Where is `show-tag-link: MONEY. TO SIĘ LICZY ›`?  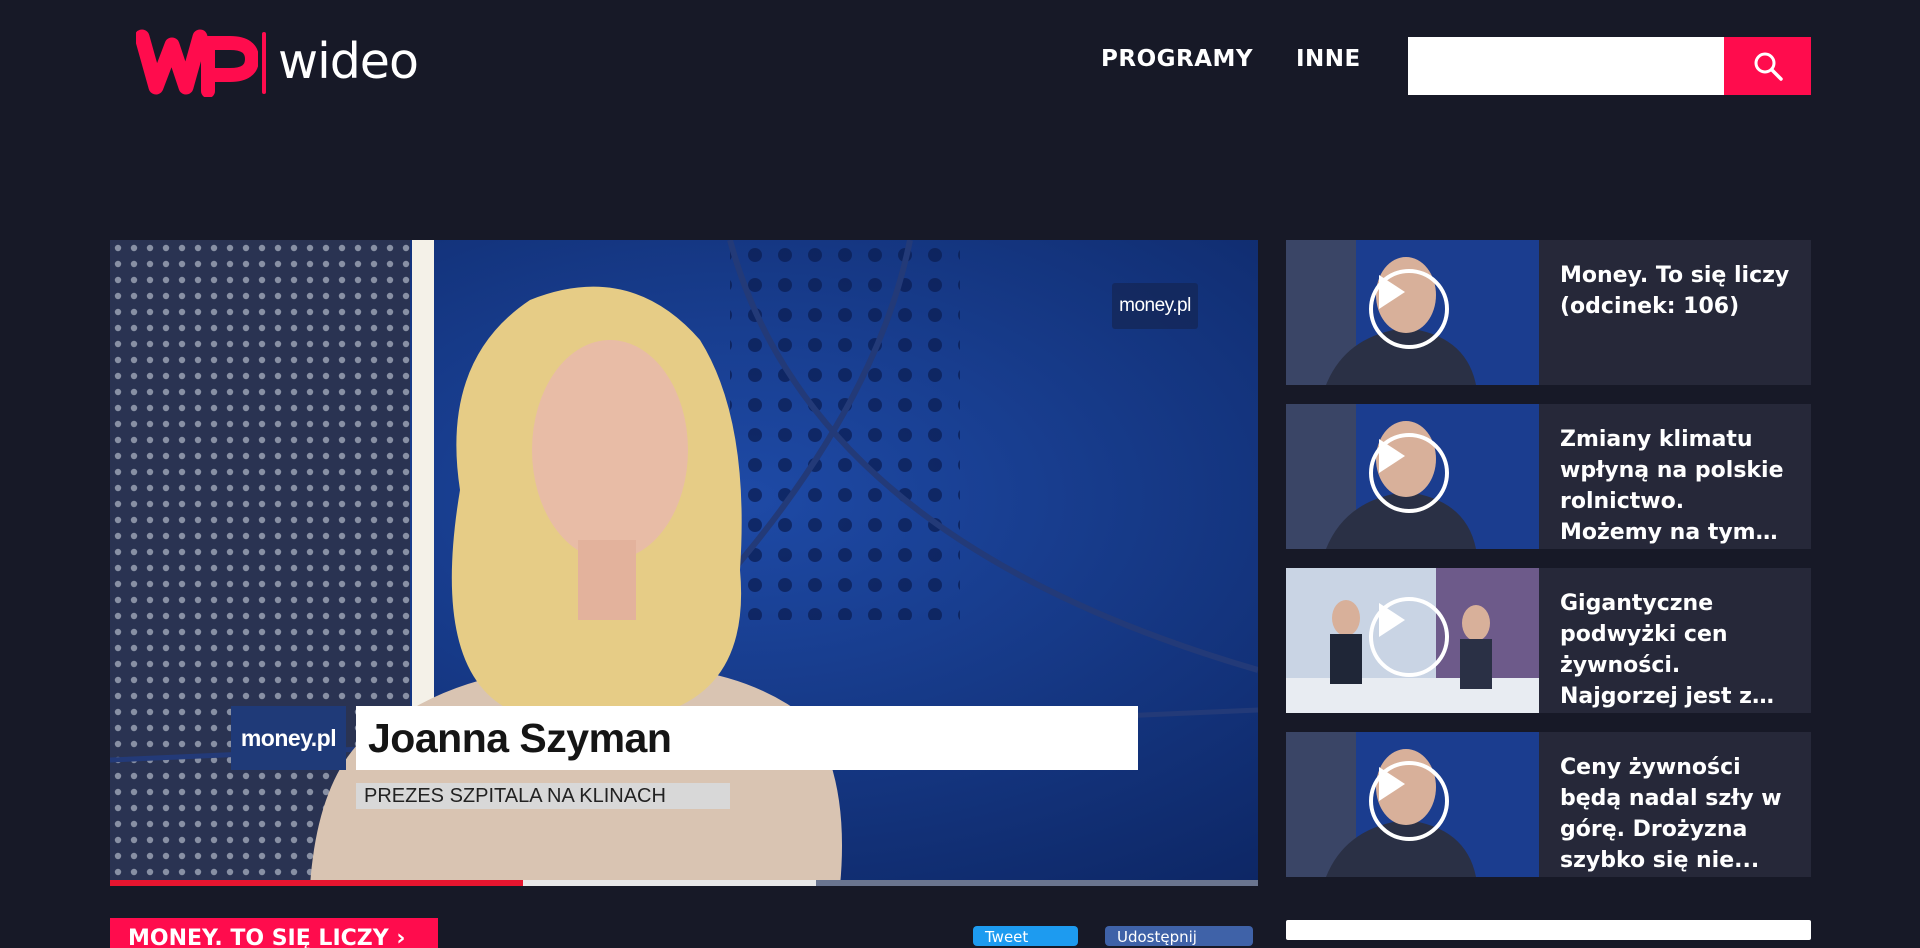
show-tag-link: MONEY. TO SIĘ LICZY › is located at coordinates (274, 933).